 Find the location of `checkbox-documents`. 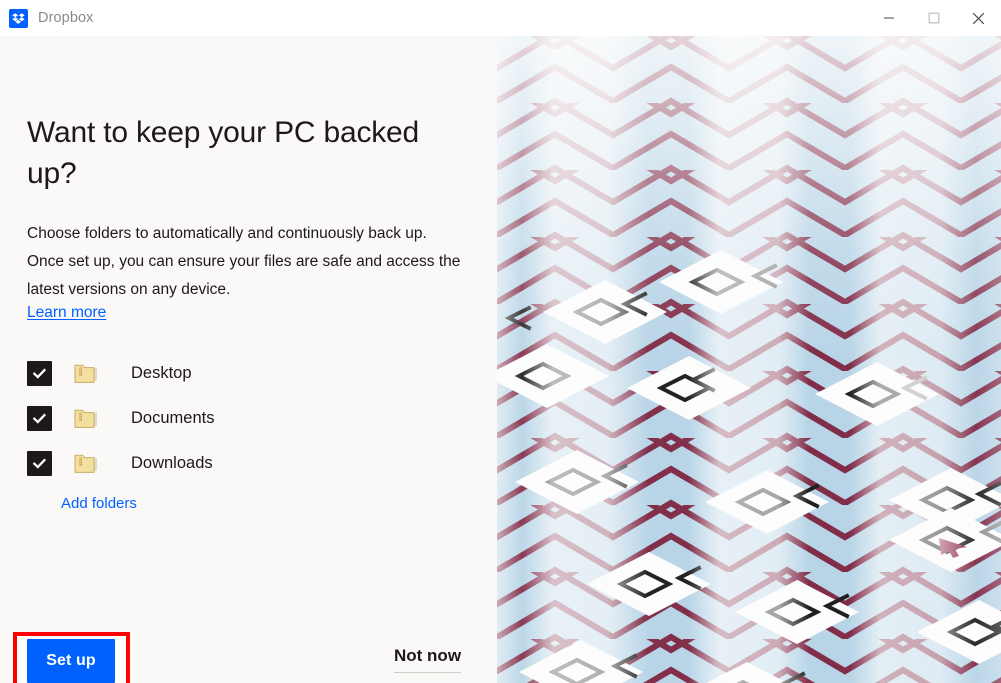

checkbox-documents is located at coordinates (39, 418).